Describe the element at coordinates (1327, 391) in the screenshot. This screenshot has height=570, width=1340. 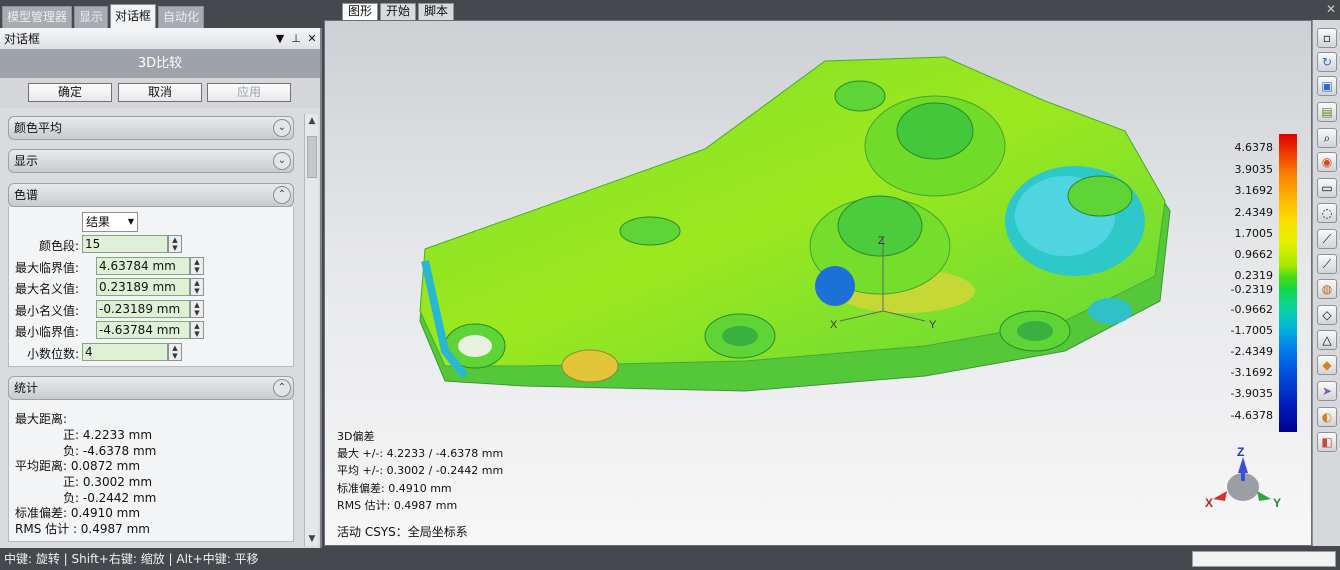
I see `pointer-icon: ➤` at that location.